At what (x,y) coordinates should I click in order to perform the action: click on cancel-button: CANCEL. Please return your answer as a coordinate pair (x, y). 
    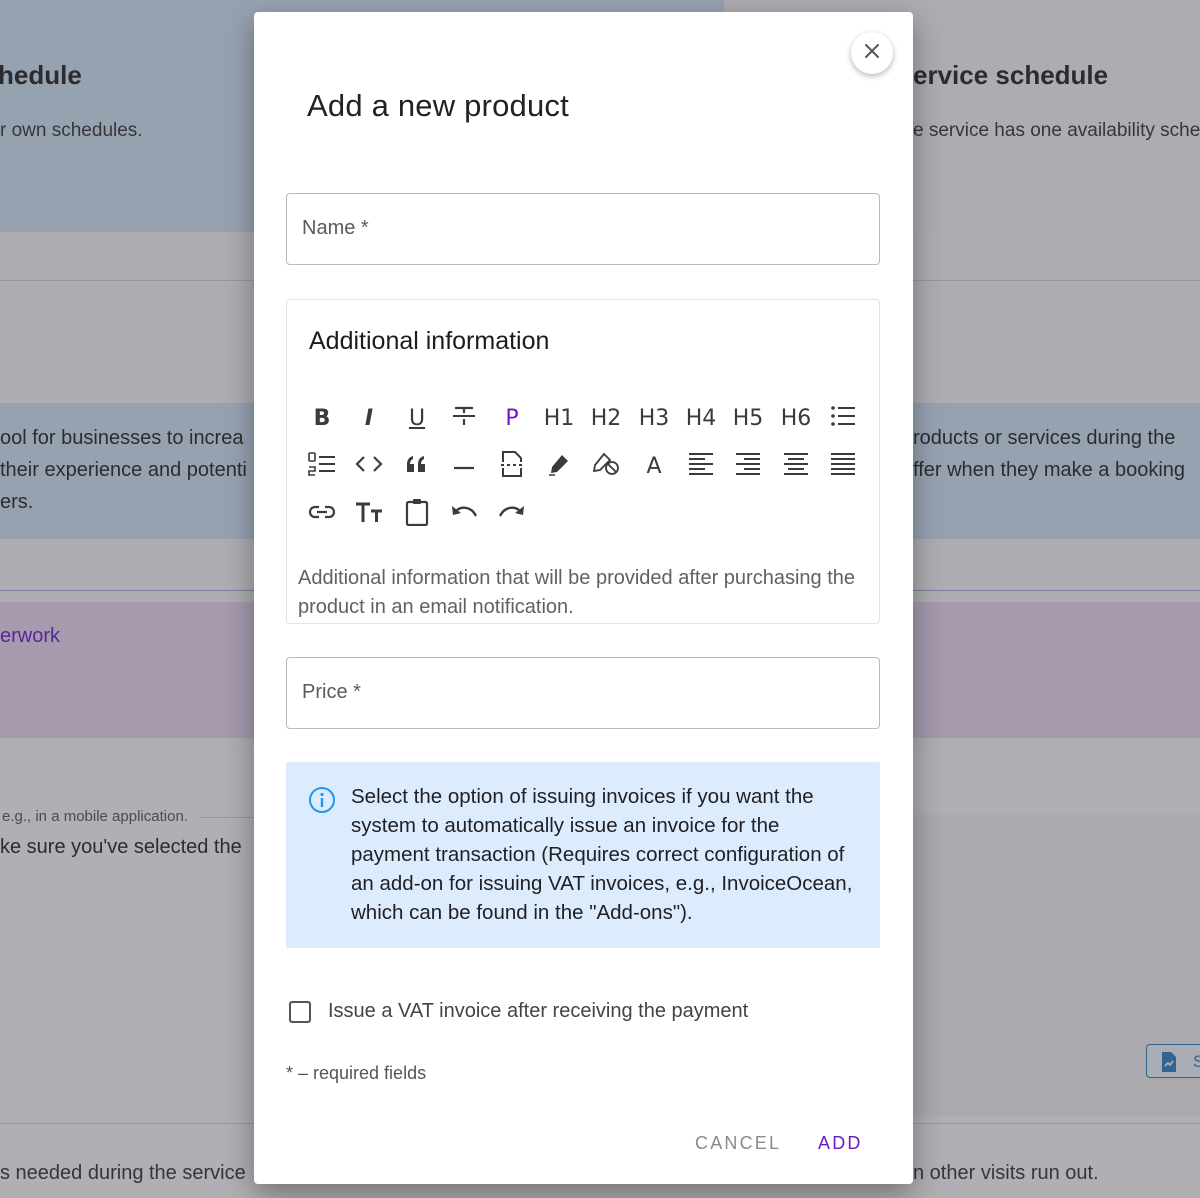
    Looking at the image, I should click on (738, 1143).